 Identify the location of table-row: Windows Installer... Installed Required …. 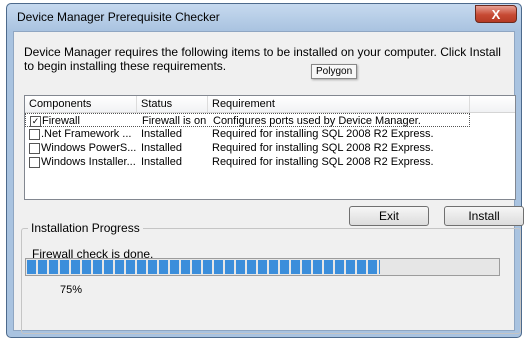
(247, 162).